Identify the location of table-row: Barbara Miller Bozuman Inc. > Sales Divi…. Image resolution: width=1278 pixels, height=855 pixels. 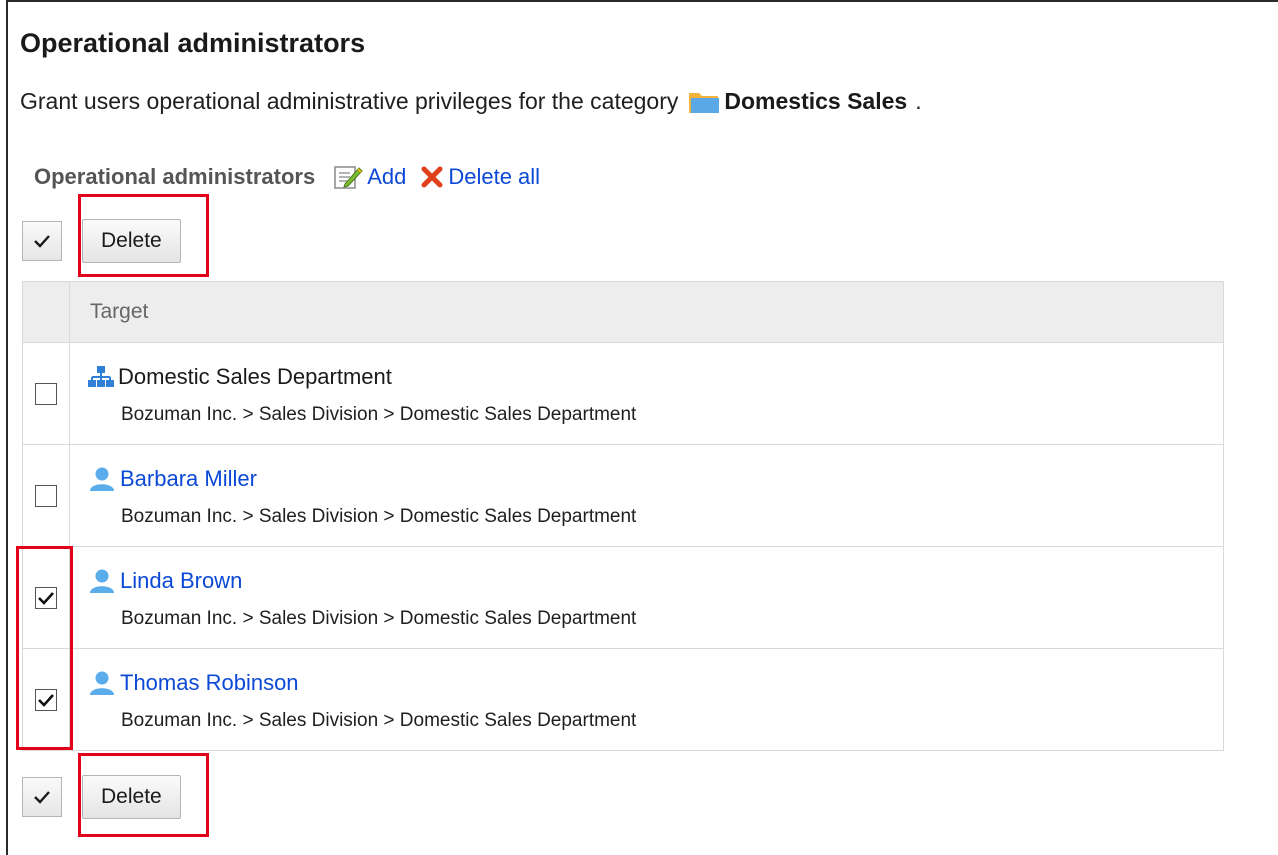
(623, 495).